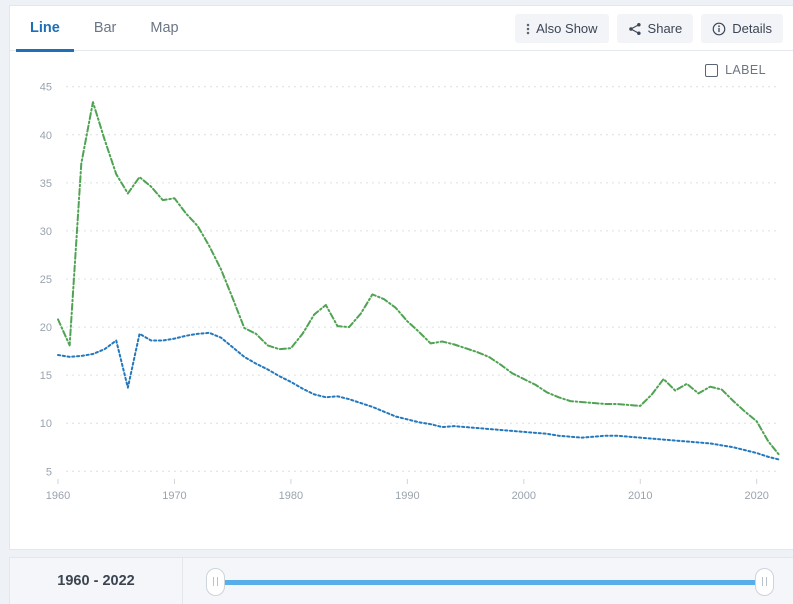  I want to click on tab-line-label: Line, so click(45, 28).